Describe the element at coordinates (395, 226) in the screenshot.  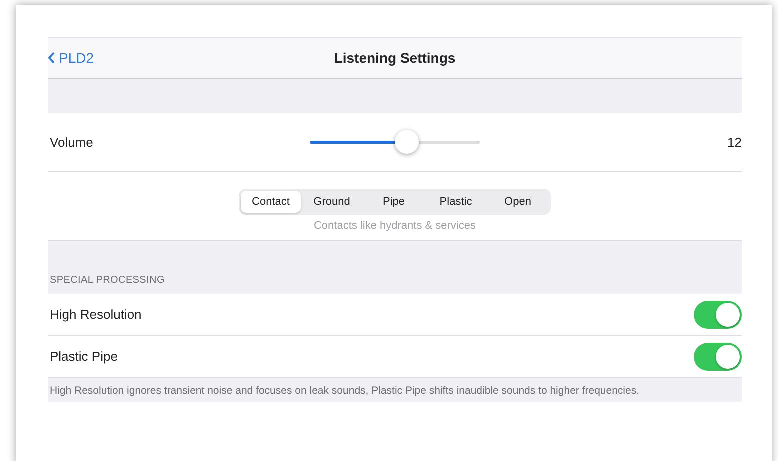
I see `segment-hint: Contacts like hydrants & services` at that location.